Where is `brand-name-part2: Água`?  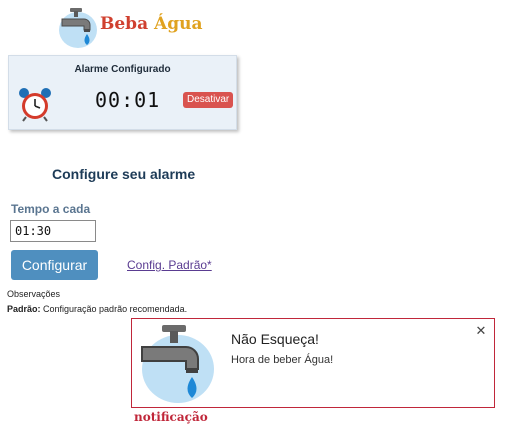 brand-name-part2: Água is located at coordinates (178, 24).